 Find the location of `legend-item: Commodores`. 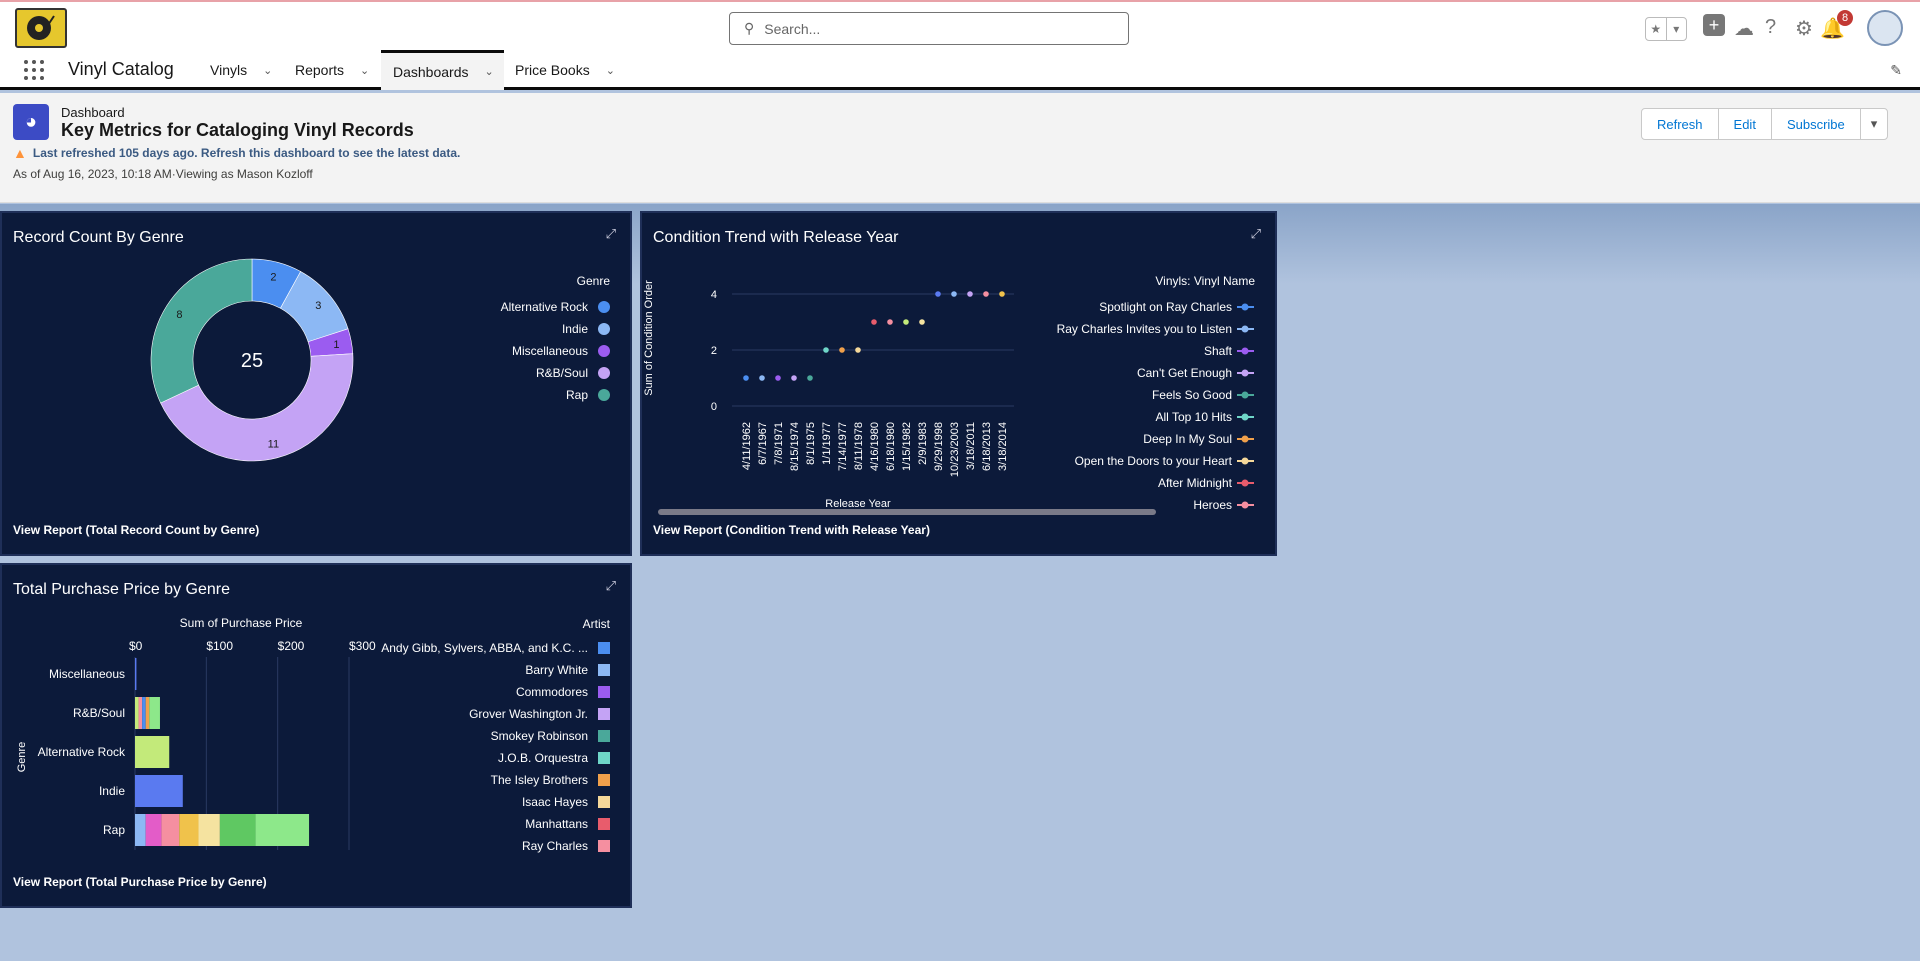

legend-item: Commodores is located at coordinates (552, 692).